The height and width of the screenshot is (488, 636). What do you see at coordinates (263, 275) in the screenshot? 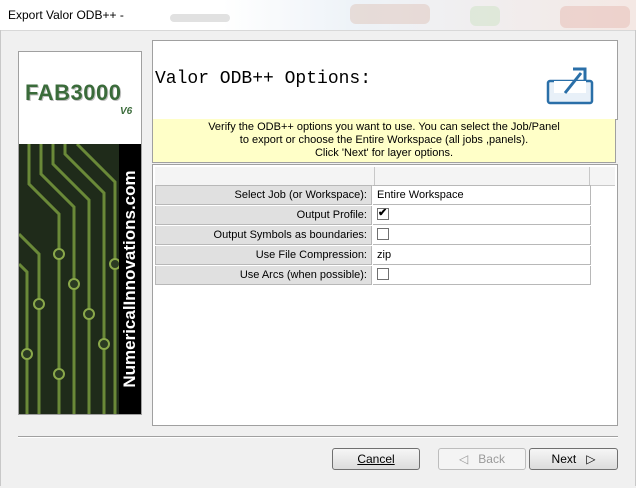
I see `option-label: Use Arcs (when possible):` at bounding box center [263, 275].